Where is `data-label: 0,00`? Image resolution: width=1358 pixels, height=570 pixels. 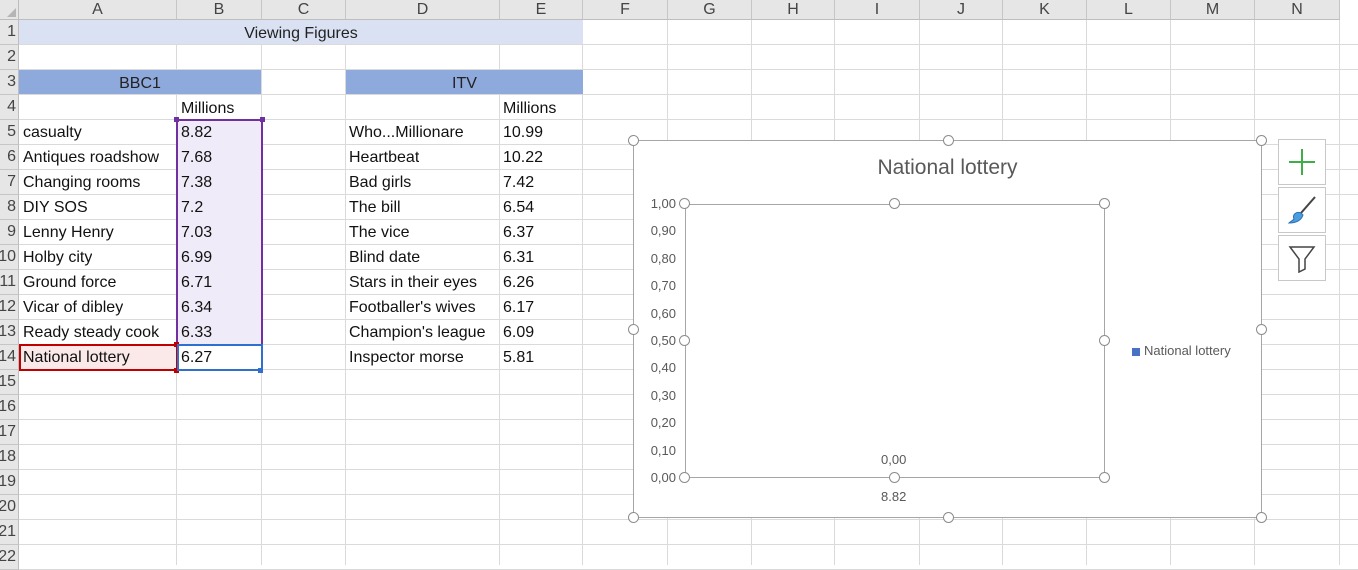 data-label: 0,00 is located at coordinates (893, 459).